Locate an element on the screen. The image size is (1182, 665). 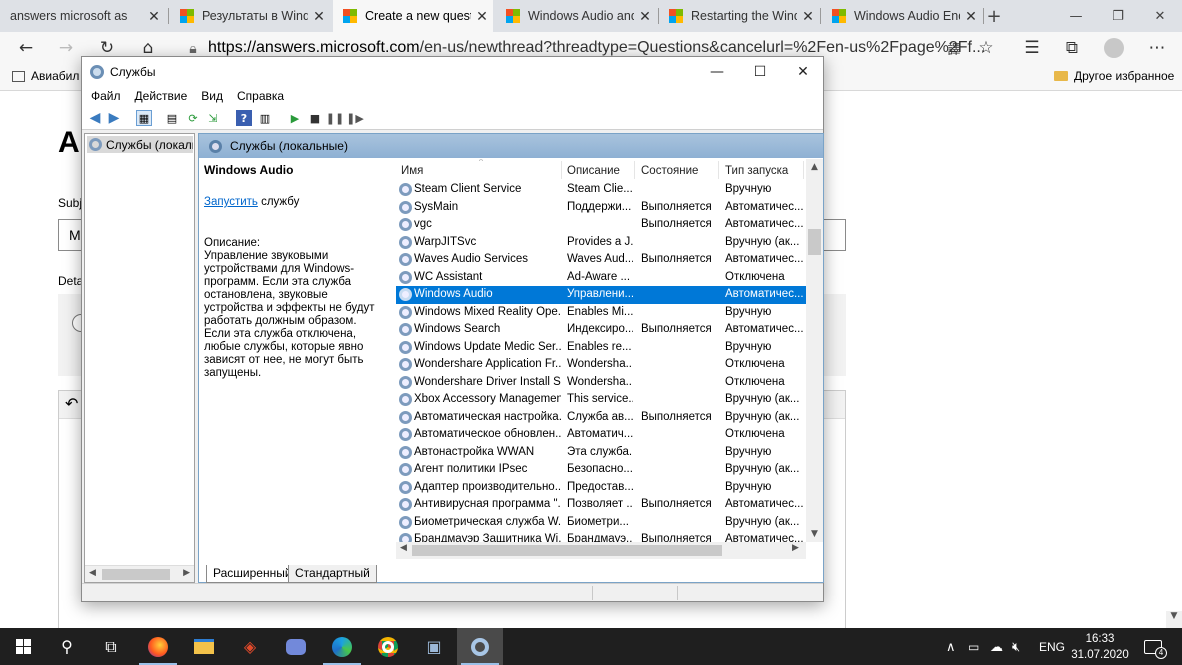
notifications-icon: 4 is located at coordinates (1155, 646).